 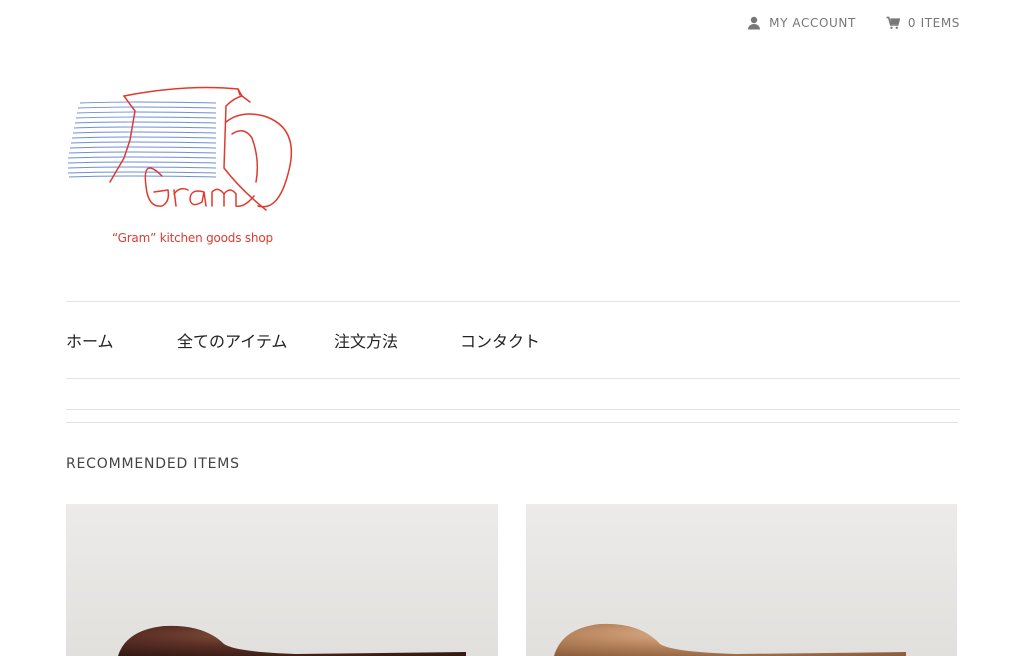 What do you see at coordinates (500, 340) in the screenshot?
I see `nav-item-contact: コンタクト` at bounding box center [500, 340].